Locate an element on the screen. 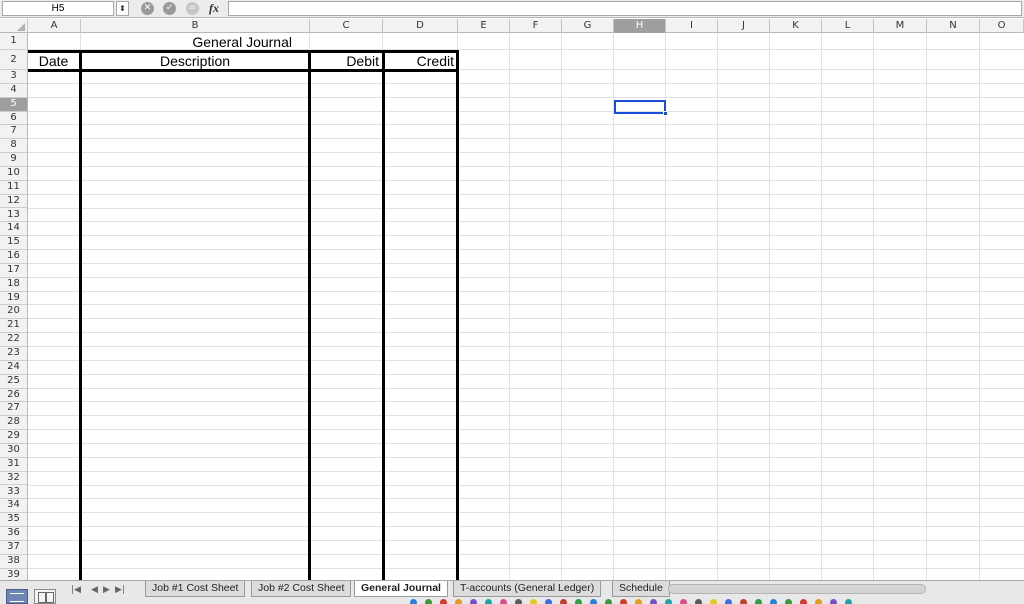  row-header-16: 16 is located at coordinates (13, 257).